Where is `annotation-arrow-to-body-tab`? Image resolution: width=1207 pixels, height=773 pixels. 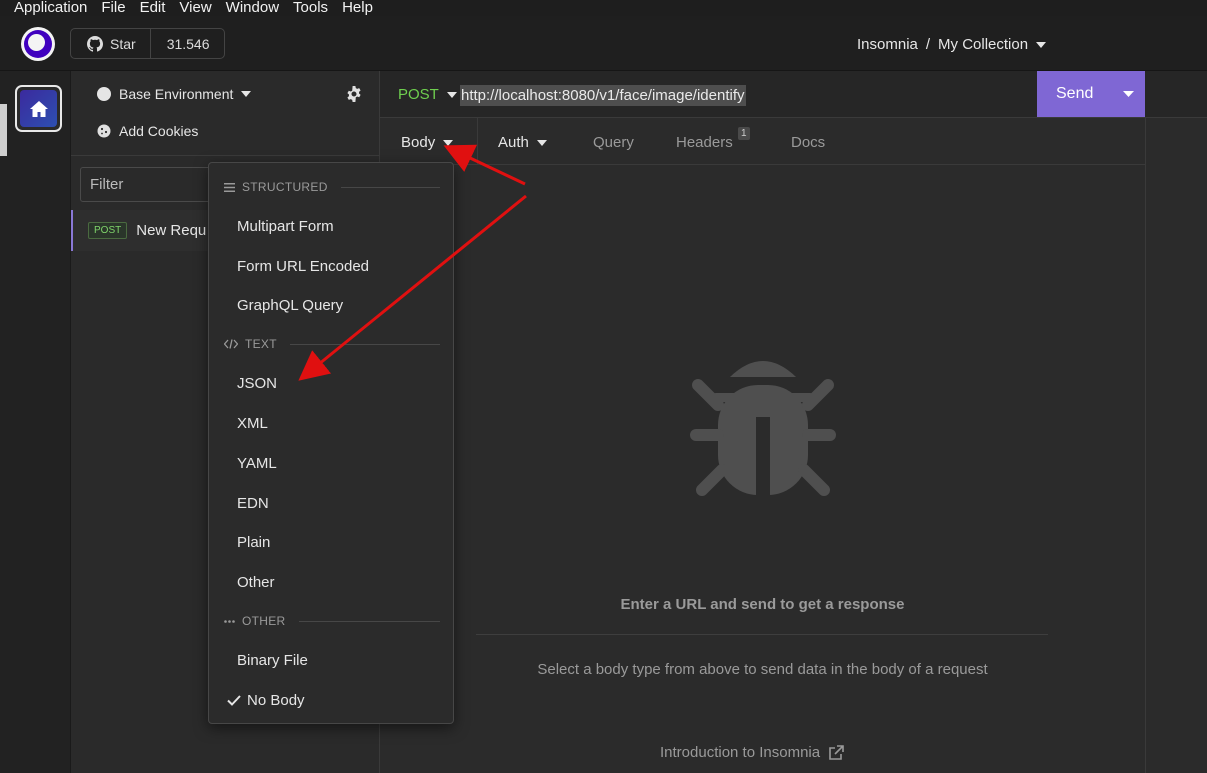
annotation-arrow-to-body-tab is located at coordinates (484, 165).